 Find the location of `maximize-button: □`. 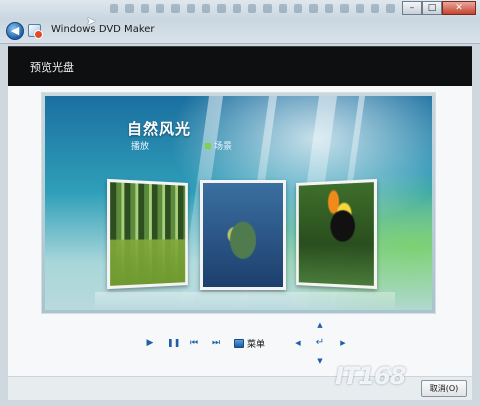

maximize-button: □ is located at coordinates (432, 8).